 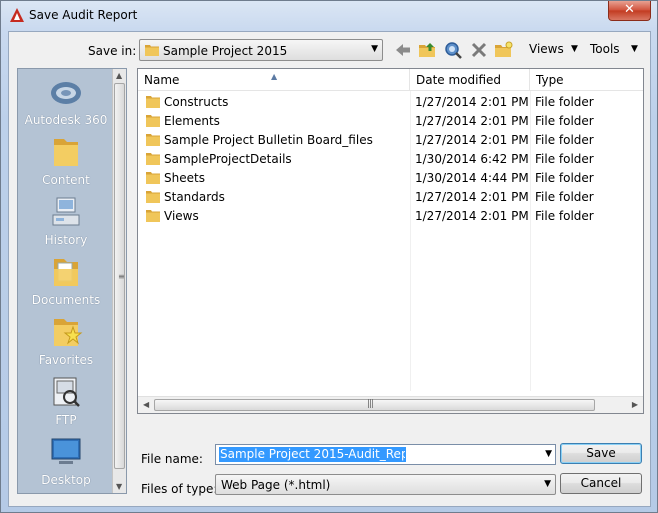 I want to click on places-scrollbar: ▲ ≡ ▼, so click(x=119, y=281).